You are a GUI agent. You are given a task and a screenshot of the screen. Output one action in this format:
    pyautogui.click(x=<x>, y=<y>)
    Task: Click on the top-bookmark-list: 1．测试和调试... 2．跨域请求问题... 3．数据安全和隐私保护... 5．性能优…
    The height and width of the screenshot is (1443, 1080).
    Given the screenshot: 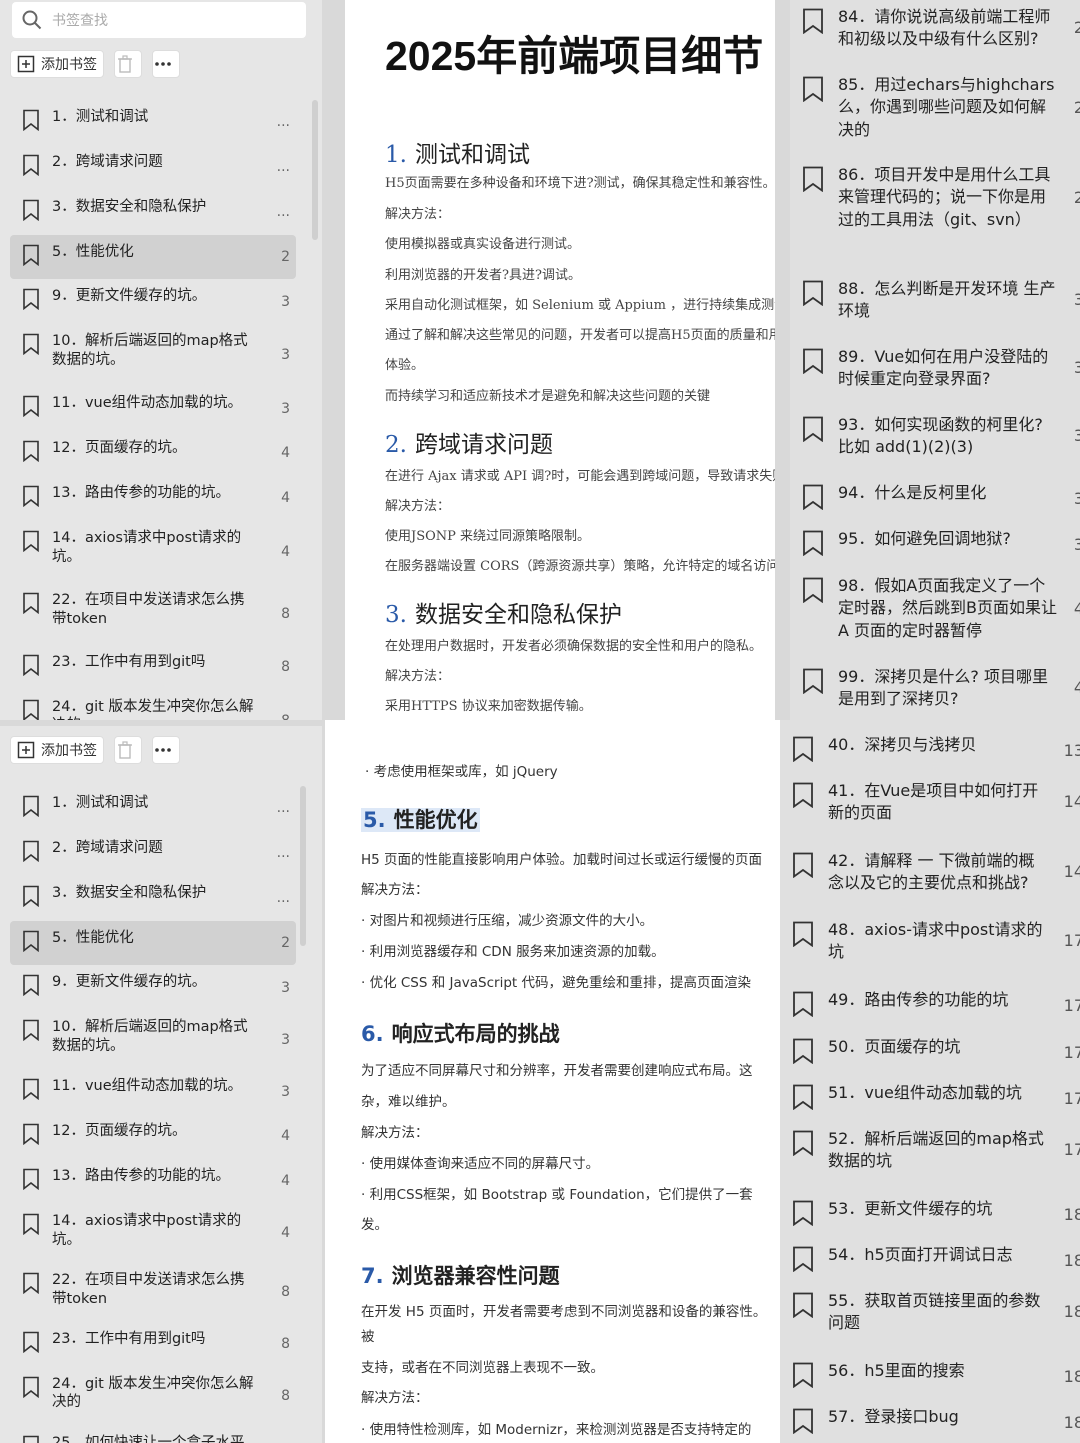 What is the action you would take?
    pyautogui.click(x=153, y=410)
    